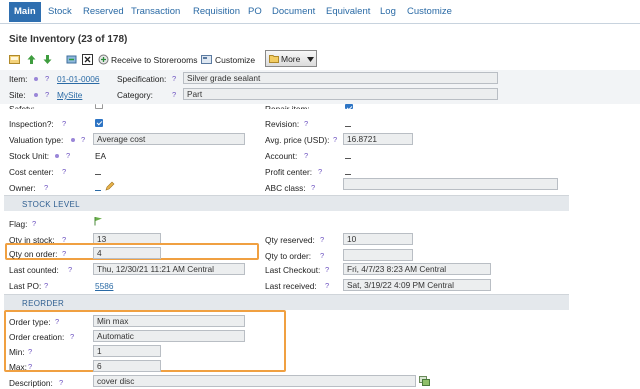  I want to click on abc-class-label: ABC class:, so click(285, 188).